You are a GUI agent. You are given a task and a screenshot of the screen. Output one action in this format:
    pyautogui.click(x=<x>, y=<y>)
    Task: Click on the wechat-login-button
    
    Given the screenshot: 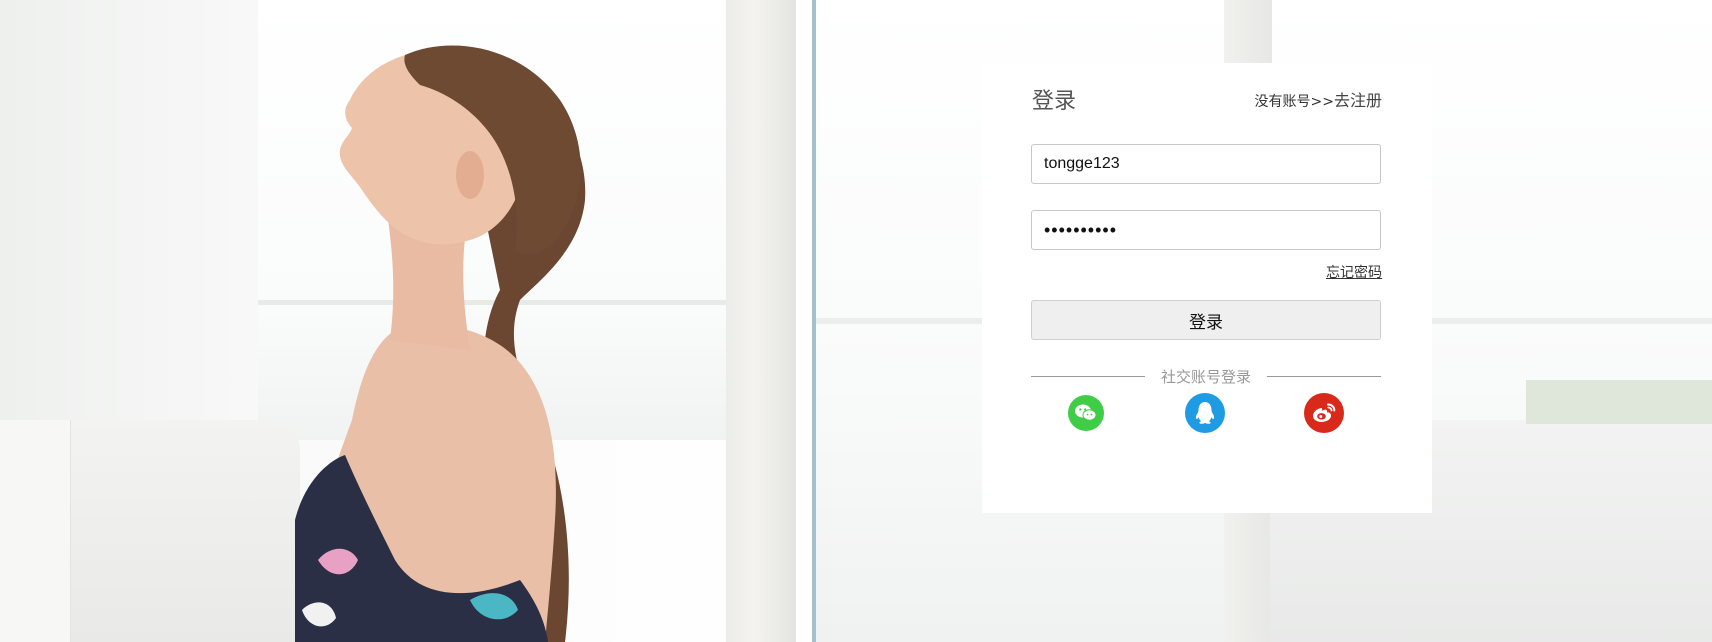 What is the action you would take?
    pyautogui.click(x=1086, y=413)
    